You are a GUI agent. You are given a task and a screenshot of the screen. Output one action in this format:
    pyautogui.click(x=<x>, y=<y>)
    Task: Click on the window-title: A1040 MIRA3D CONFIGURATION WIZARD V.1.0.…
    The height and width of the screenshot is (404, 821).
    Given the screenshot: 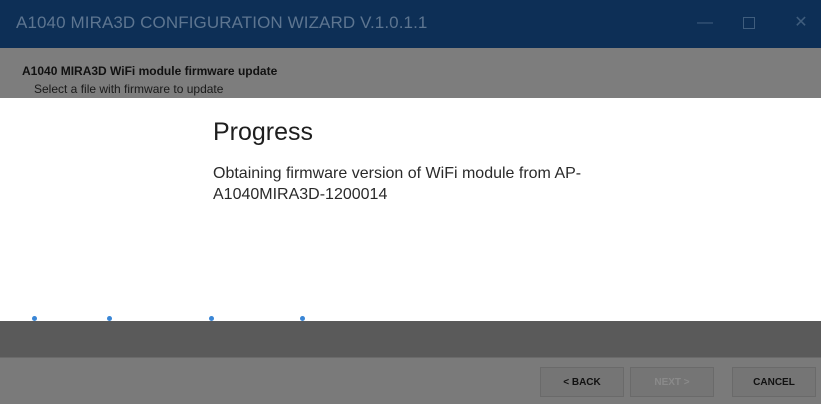 What is the action you would take?
    pyautogui.click(x=222, y=22)
    